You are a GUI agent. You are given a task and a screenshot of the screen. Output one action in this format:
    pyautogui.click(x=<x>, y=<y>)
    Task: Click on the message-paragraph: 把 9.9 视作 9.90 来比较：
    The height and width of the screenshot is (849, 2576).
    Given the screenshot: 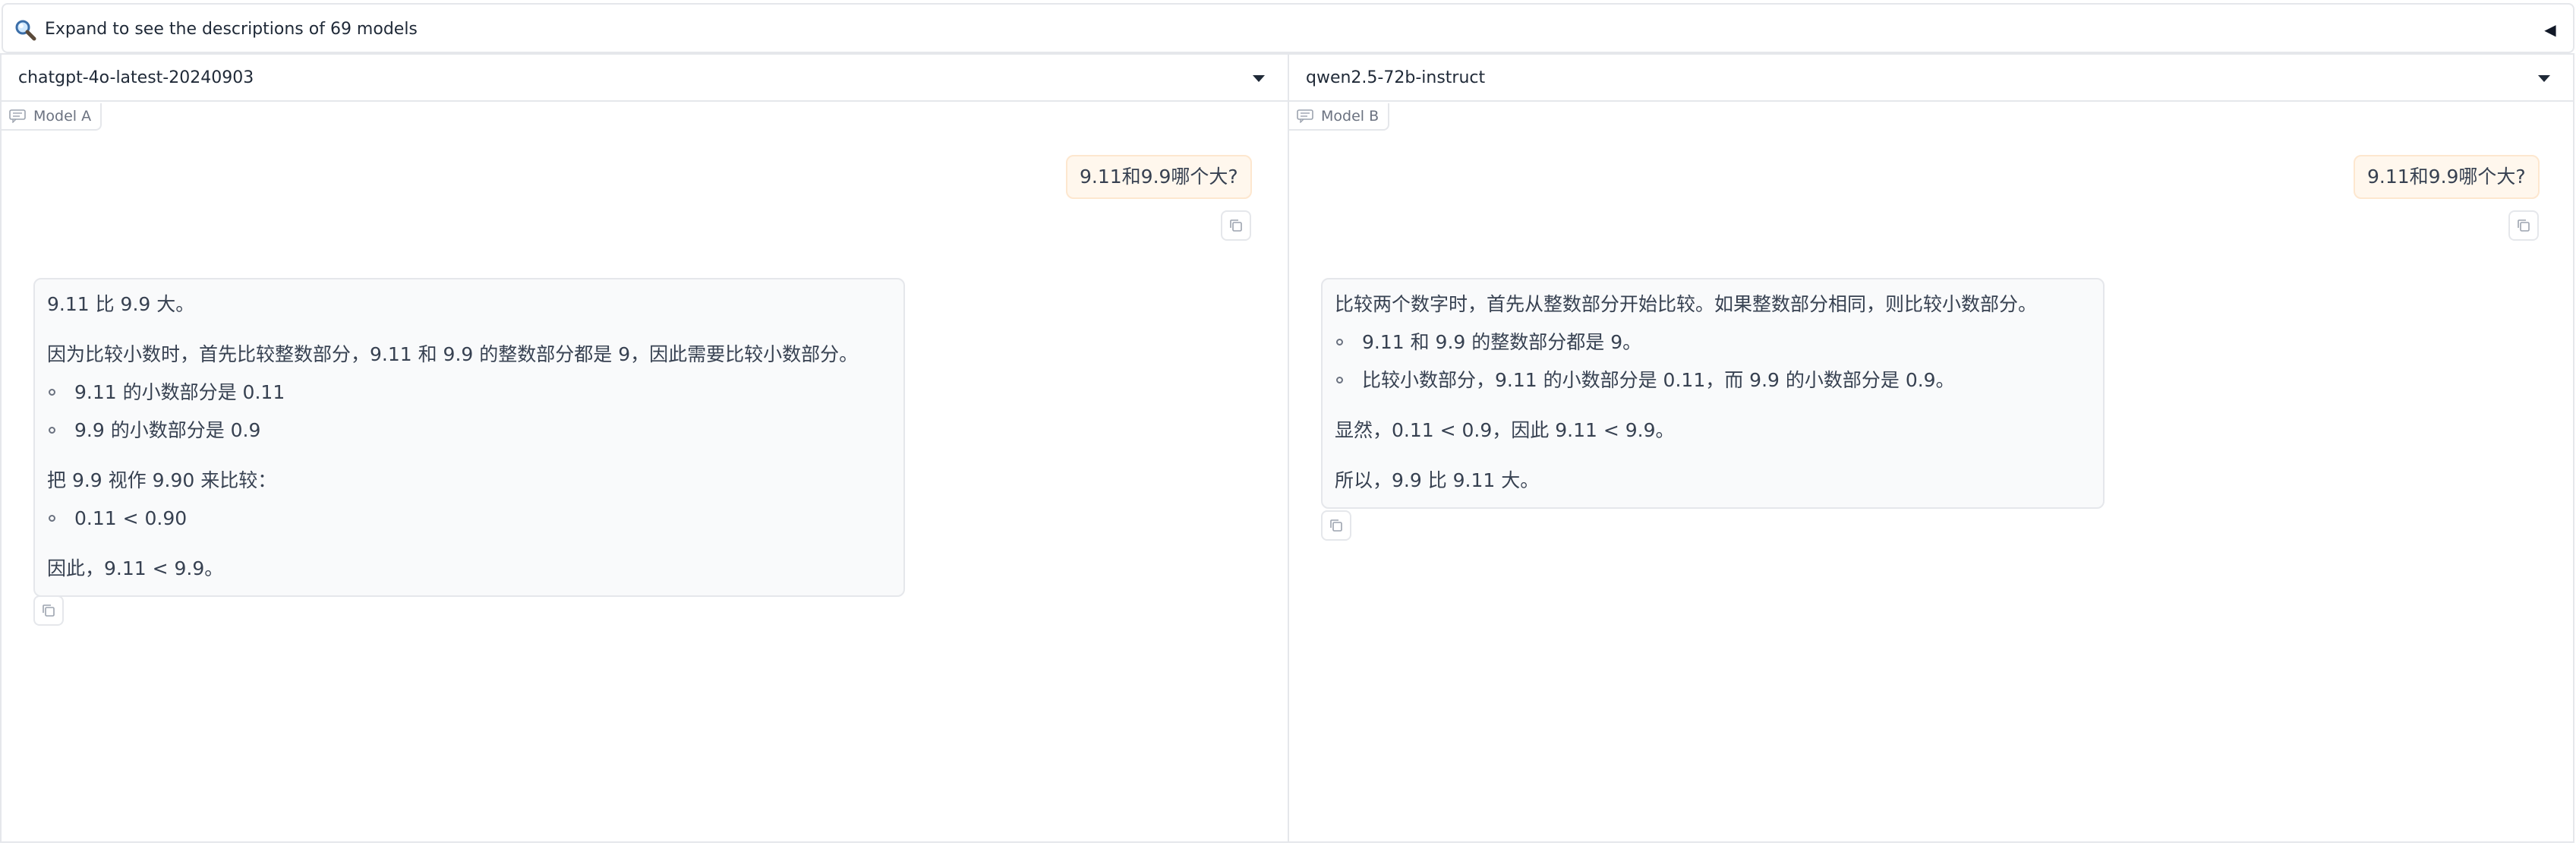 What is the action you would take?
    pyautogui.click(x=162, y=480)
    